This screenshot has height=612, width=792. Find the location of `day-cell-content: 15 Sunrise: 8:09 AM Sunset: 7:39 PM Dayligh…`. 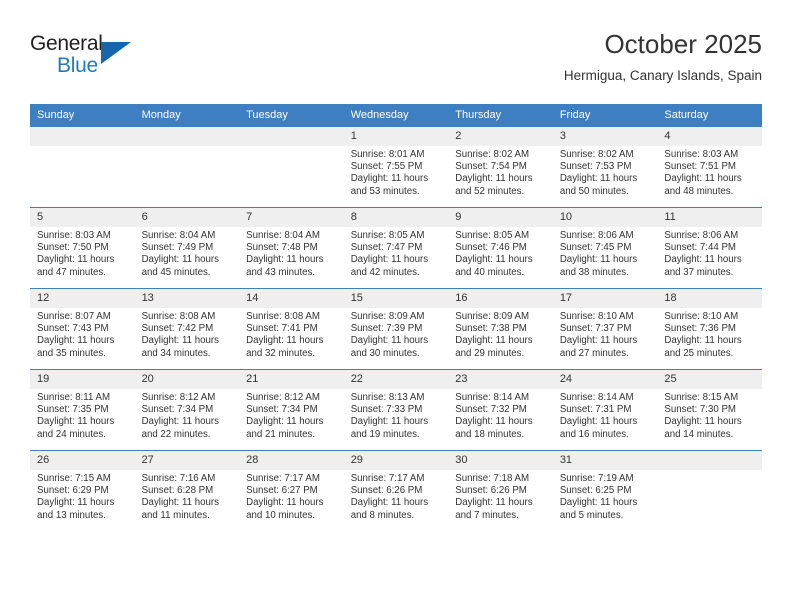

day-cell-content: 15 Sunrise: 8:09 AM Sunset: 7:39 PM Dayligh… is located at coordinates (396, 329).